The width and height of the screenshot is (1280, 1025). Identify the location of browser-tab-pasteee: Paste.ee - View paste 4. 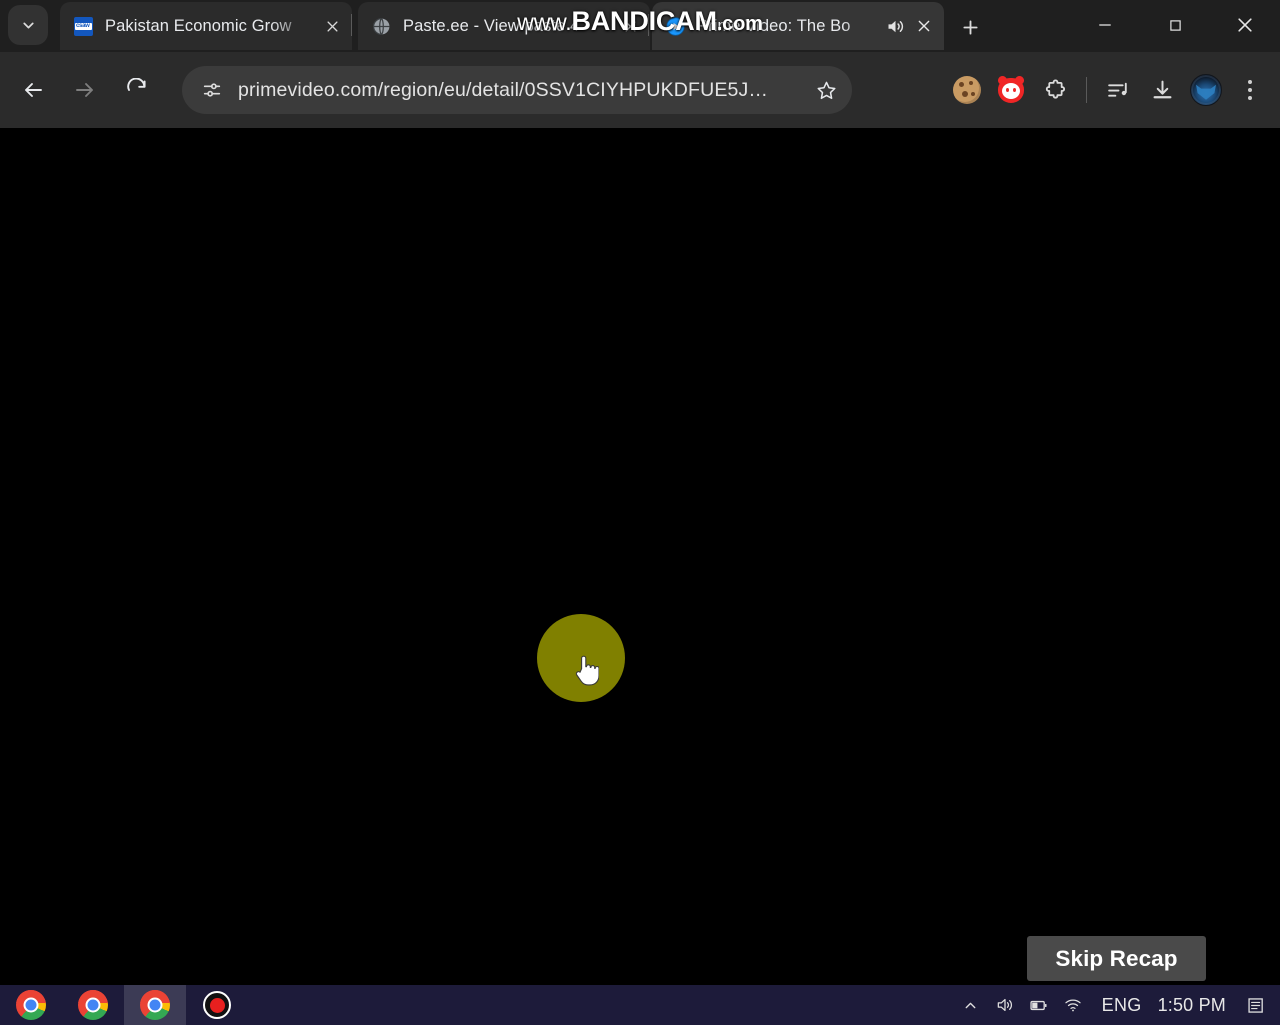
(504, 26).